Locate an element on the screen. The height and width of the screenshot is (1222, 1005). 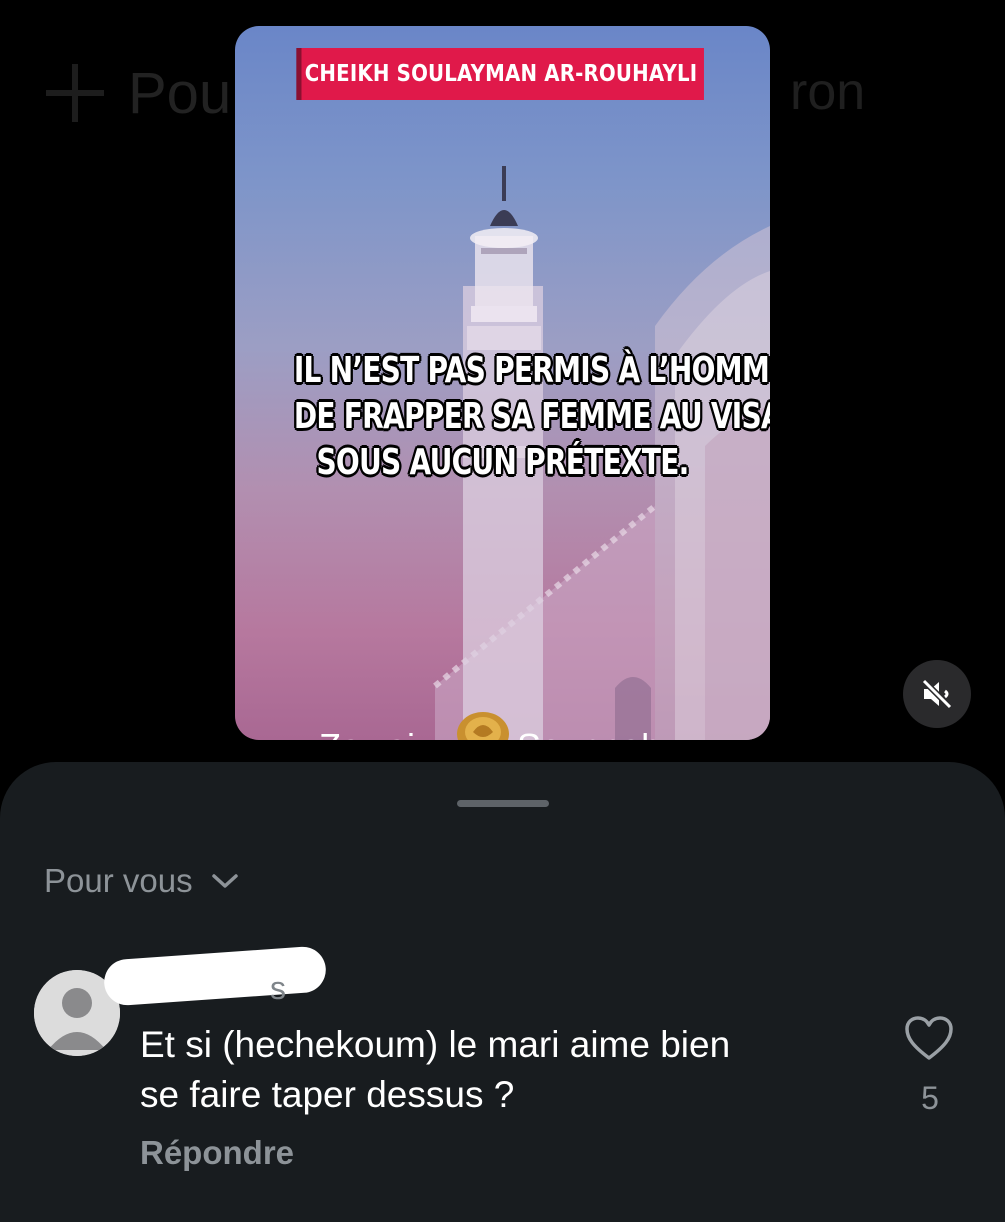
mute-toggle-button is located at coordinates (937, 694).